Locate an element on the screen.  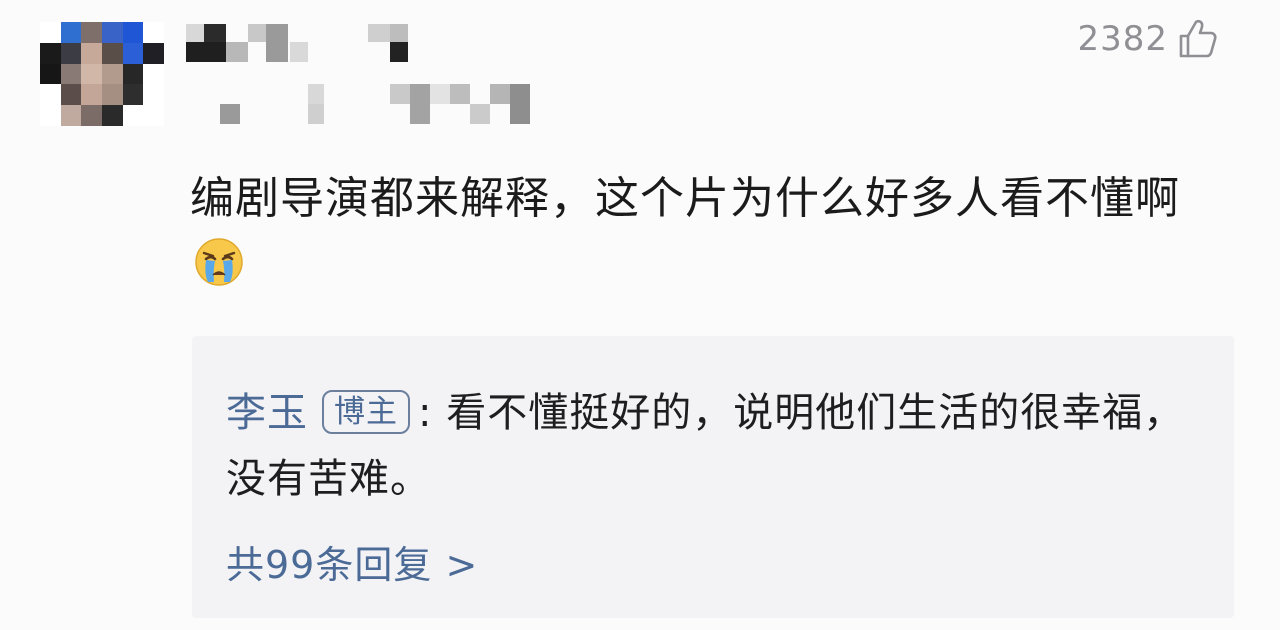
username-pixelated is located at coordinates (301, 44).